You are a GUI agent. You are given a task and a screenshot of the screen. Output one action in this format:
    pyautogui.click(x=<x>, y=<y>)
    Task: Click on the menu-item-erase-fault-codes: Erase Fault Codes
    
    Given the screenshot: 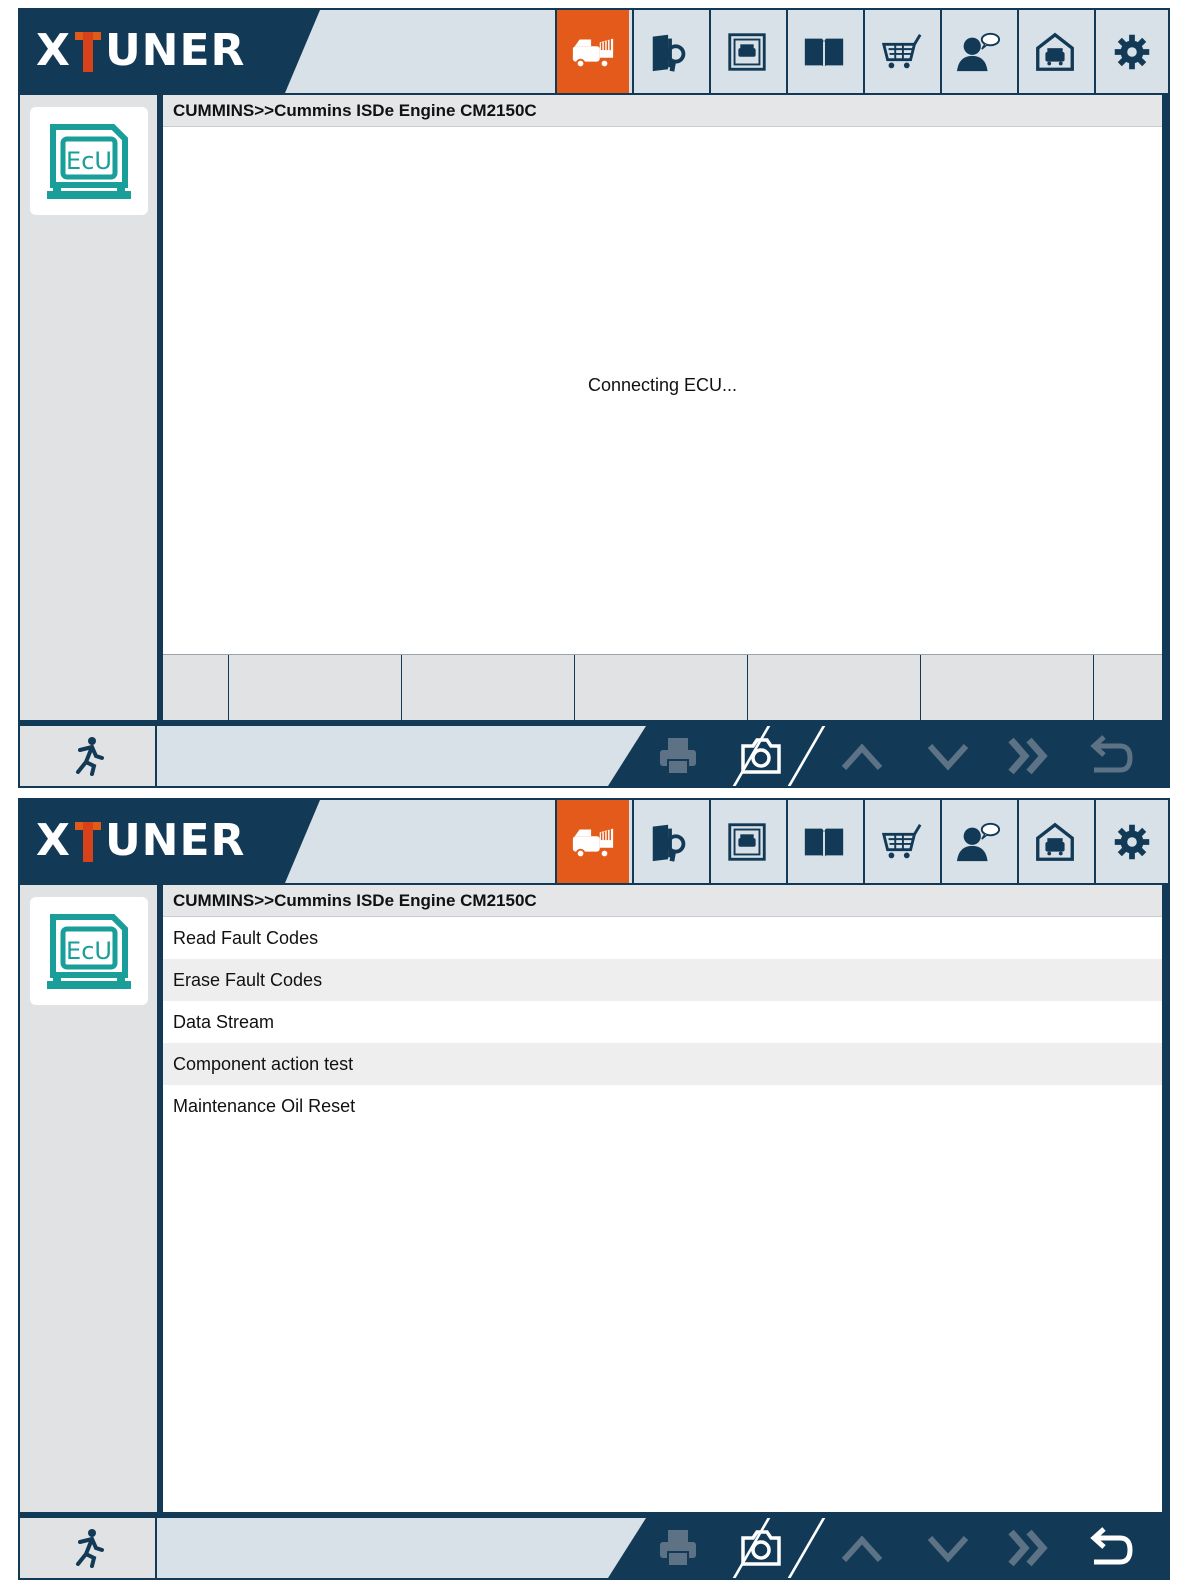 What is the action you would take?
    pyautogui.click(x=662, y=980)
    